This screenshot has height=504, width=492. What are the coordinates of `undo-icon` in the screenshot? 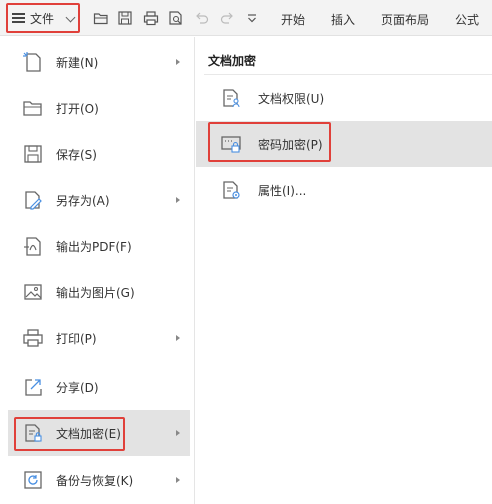 It's located at (202, 18).